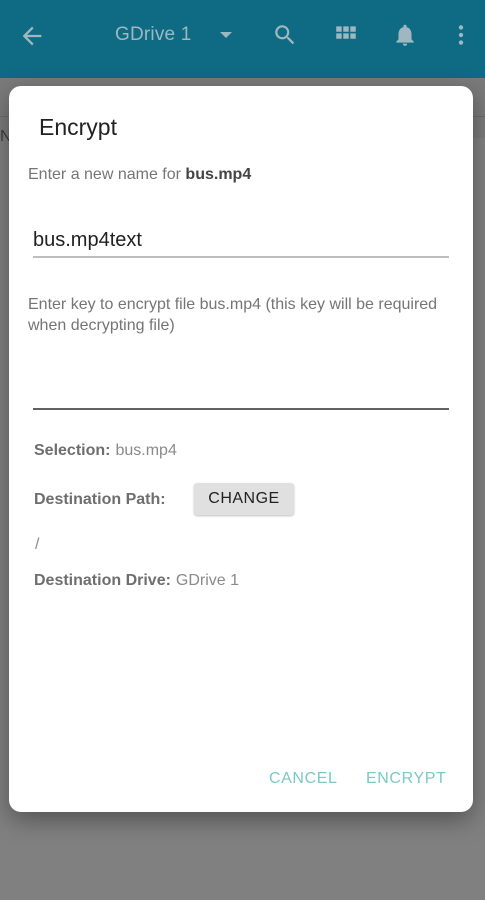 This screenshot has height=900, width=485. I want to click on app-bar: GDrive 1, so click(242, 39).